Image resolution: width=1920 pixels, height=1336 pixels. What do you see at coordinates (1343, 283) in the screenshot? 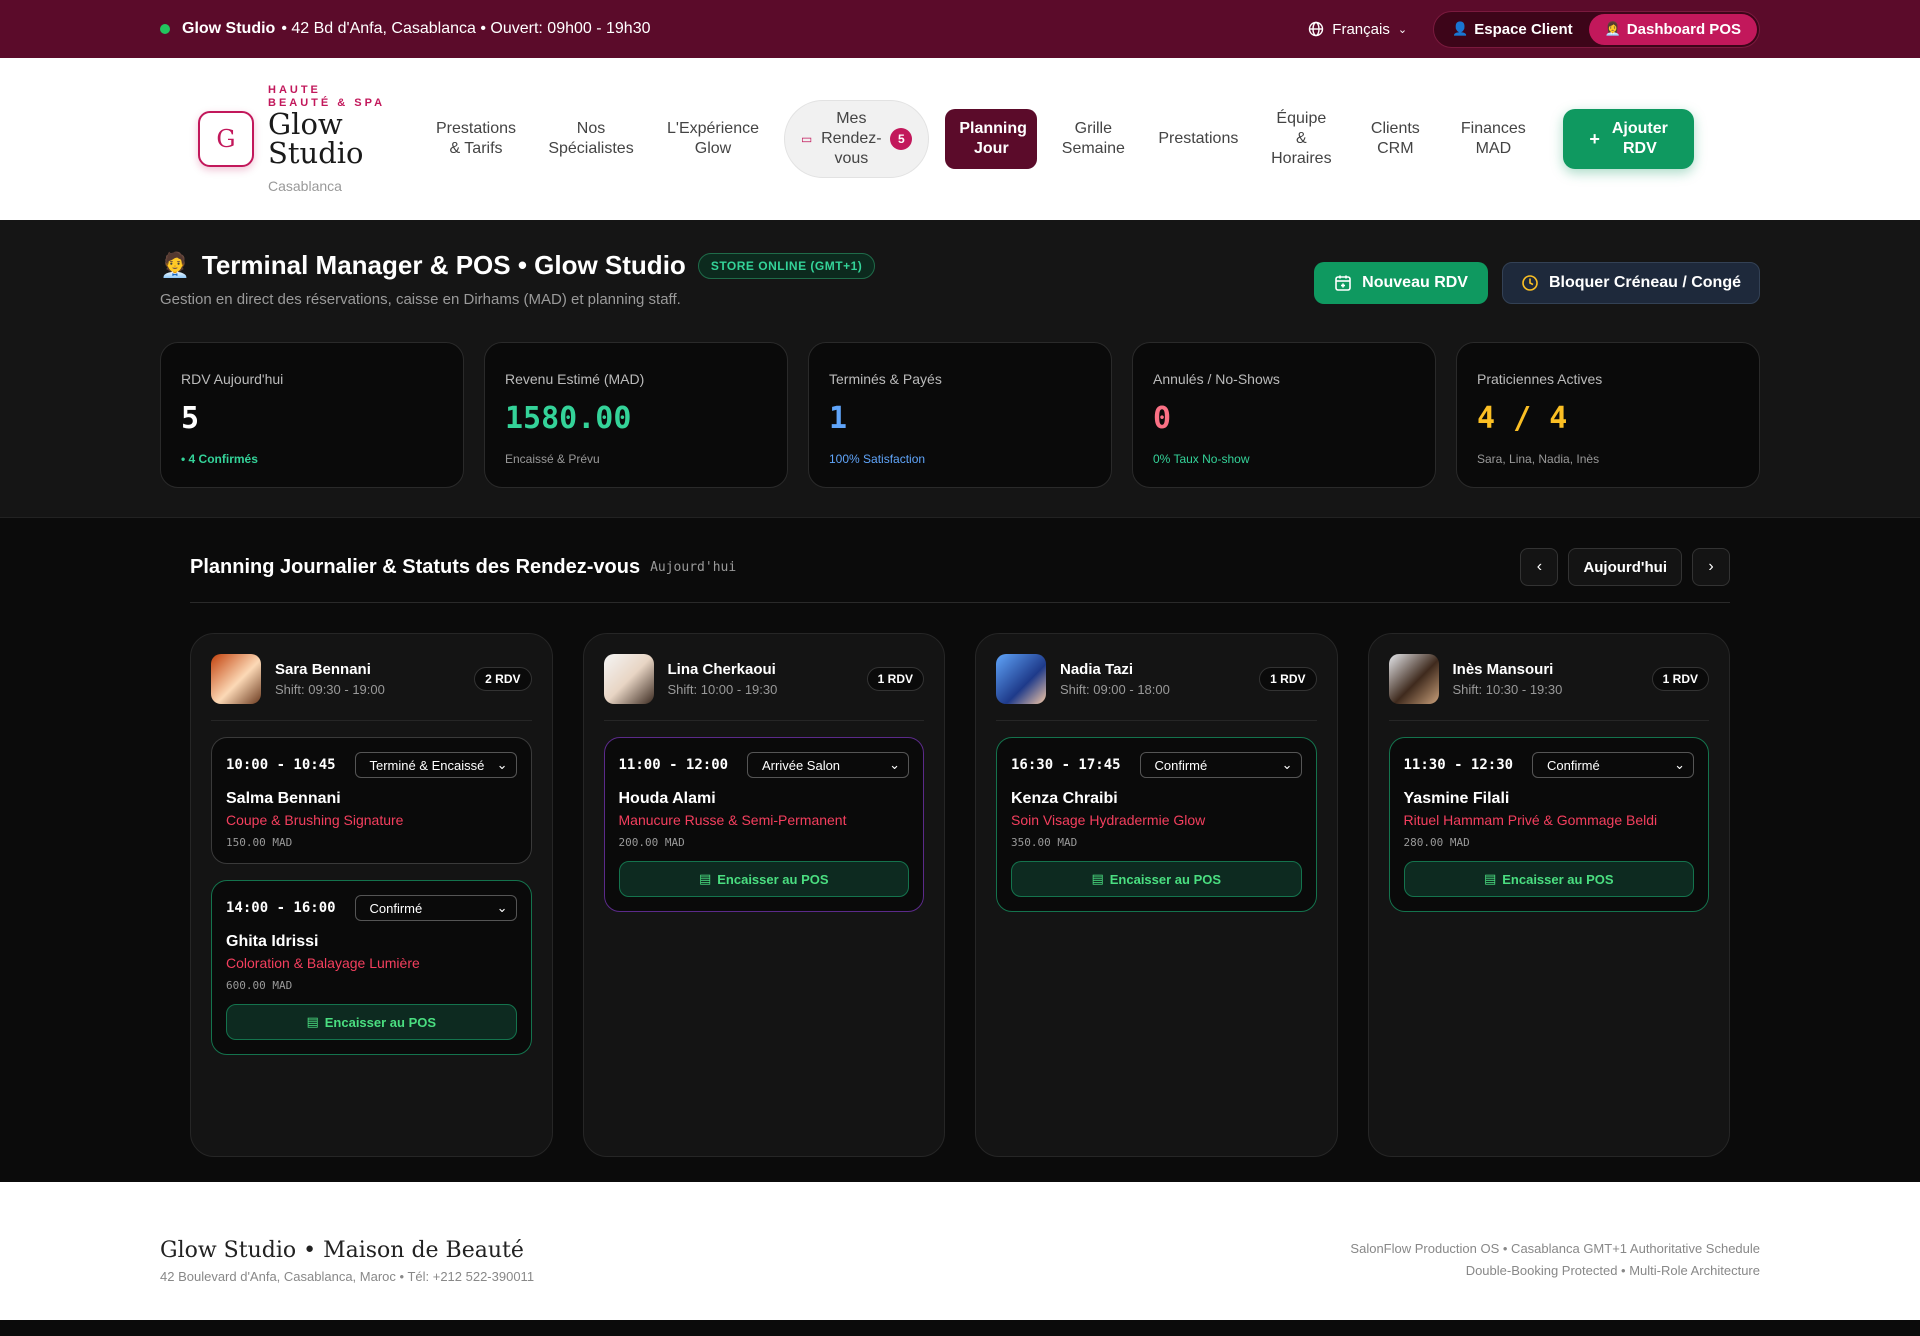
I see `calendar-plus-icon` at bounding box center [1343, 283].